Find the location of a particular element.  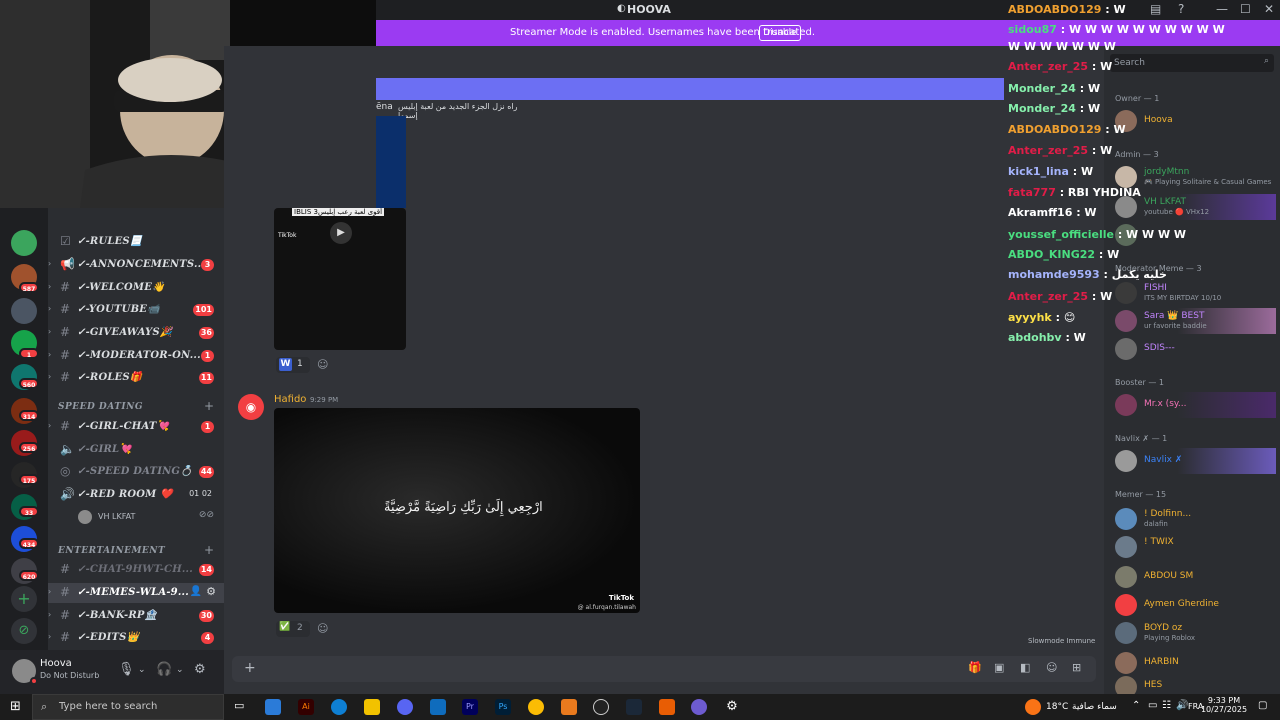

member-item: SDIS--- is located at coordinates (1194, 349).